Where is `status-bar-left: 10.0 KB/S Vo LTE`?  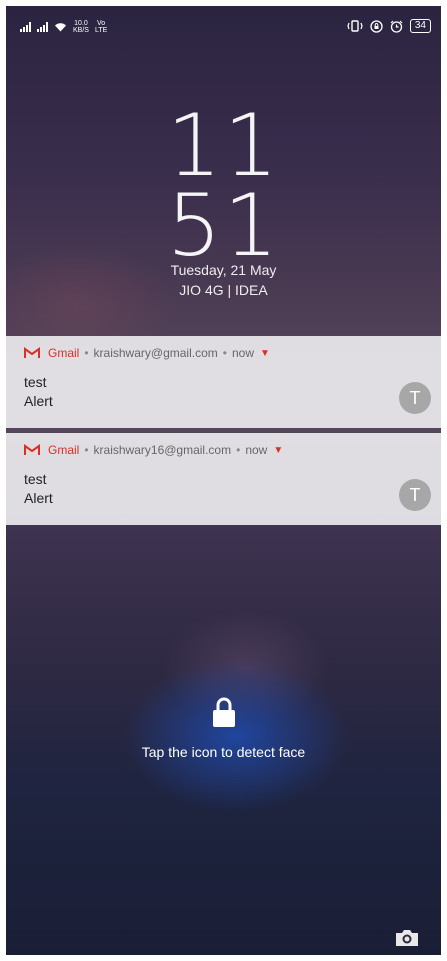 status-bar-left: 10.0 KB/S Vo LTE is located at coordinates (63, 27).